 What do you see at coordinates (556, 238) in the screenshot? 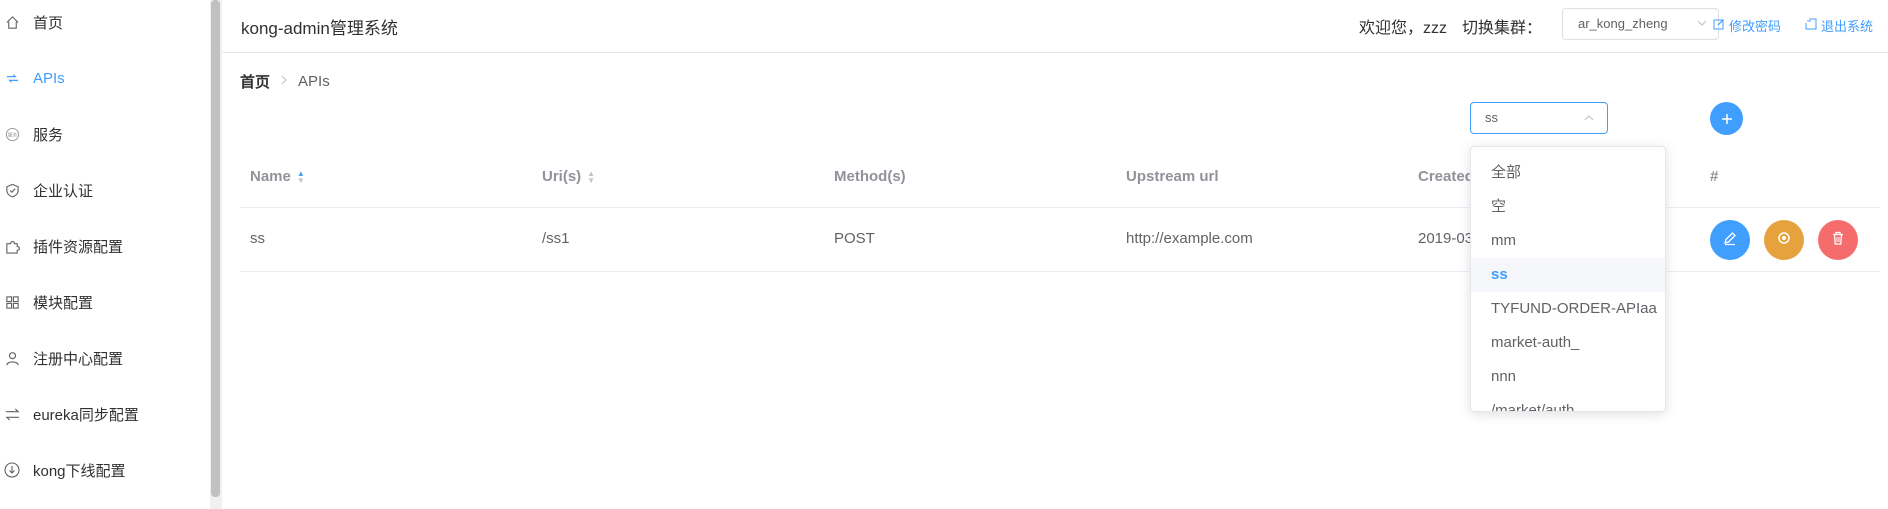
I see `cell-uris: /ss1` at bounding box center [556, 238].